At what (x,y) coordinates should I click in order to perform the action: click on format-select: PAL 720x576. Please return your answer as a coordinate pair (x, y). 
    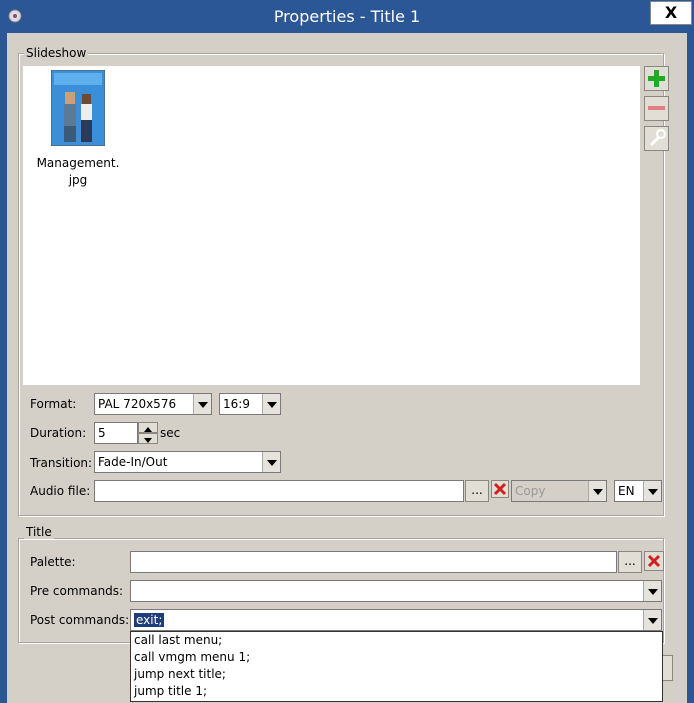
    Looking at the image, I should click on (153, 404).